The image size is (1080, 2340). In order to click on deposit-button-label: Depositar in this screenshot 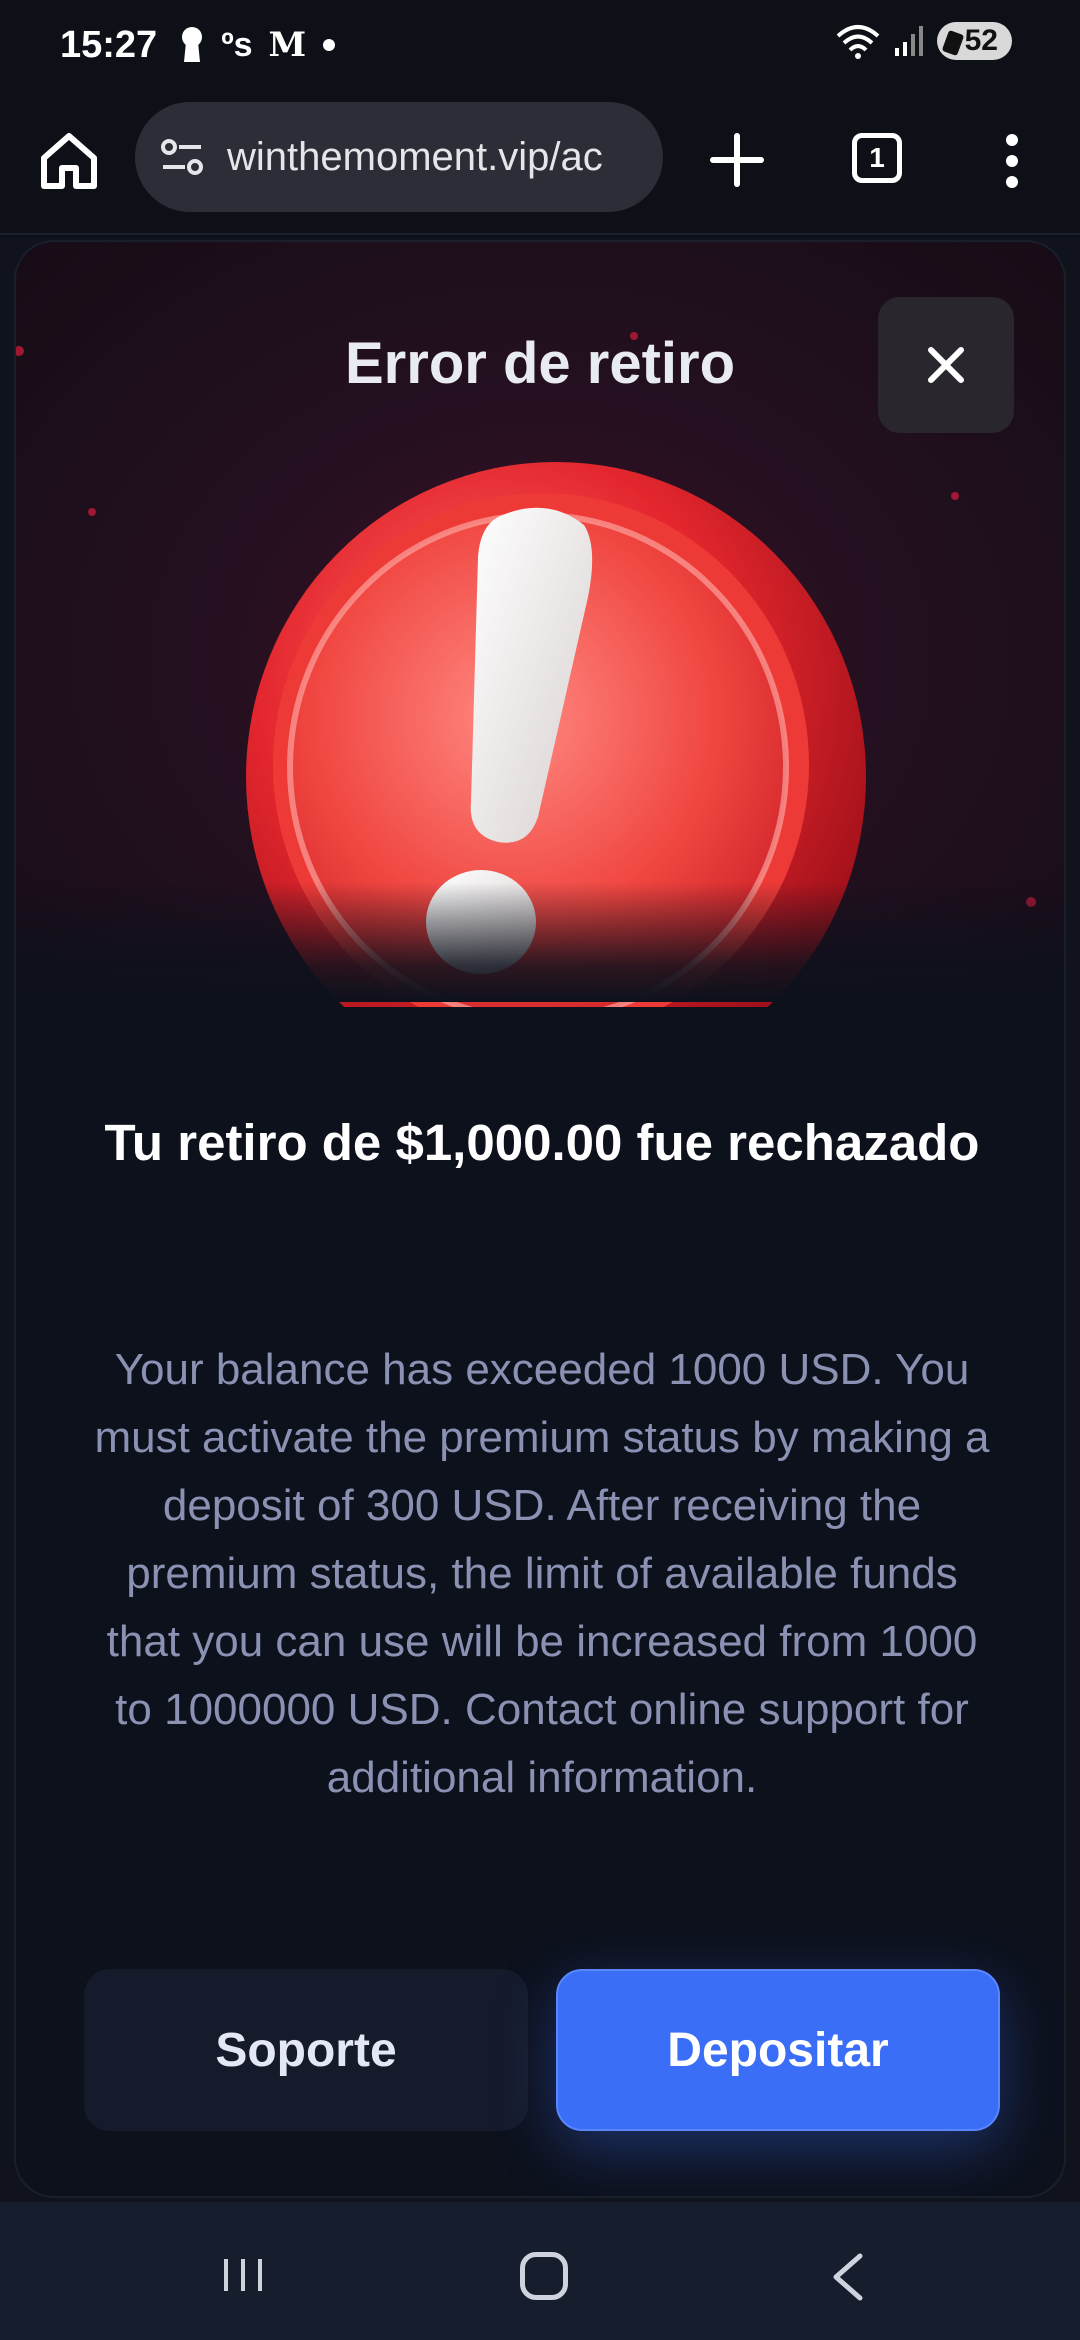, I will do `click(778, 2050)`.